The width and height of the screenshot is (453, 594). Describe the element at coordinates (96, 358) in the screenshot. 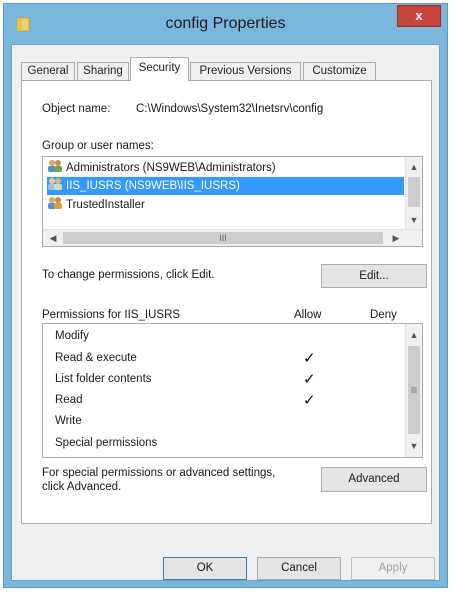

I see `permission-row: Read & execute` at that location.